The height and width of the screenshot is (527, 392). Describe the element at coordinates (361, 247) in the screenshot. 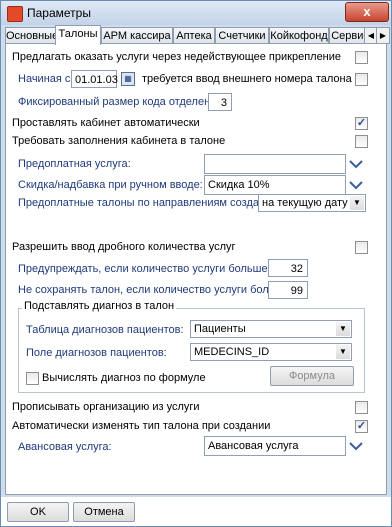

I see `fractional-checkbox` at that location.